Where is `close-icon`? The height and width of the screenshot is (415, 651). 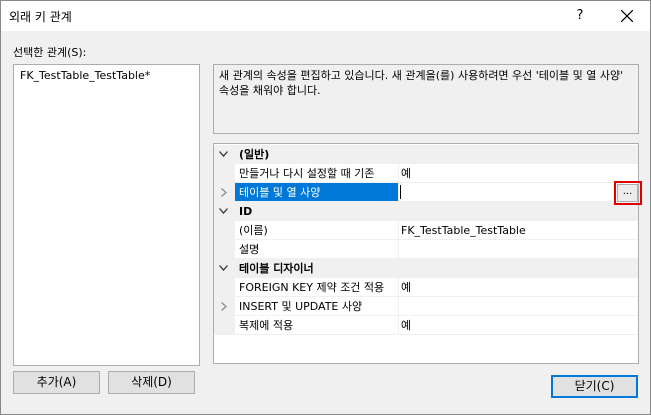 close-icon is located at coordinates (627, 16).